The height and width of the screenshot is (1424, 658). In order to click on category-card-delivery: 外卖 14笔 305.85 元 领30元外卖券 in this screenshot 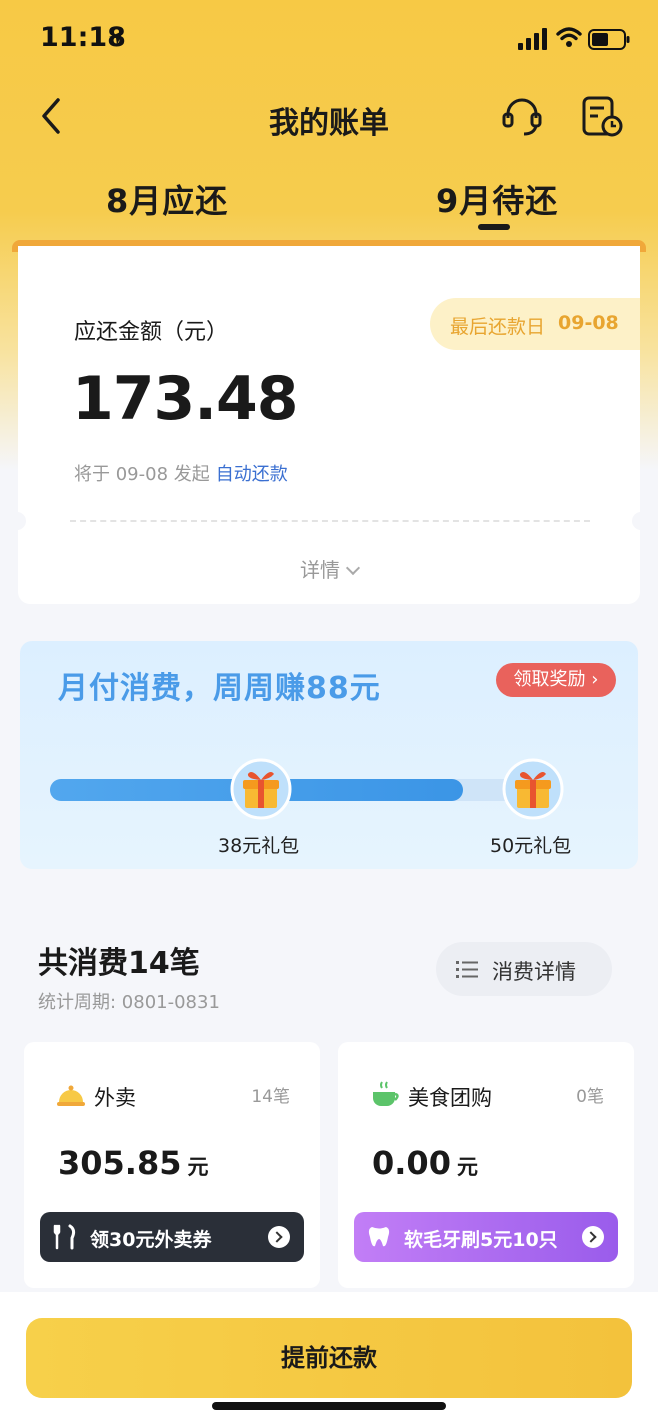, I will do `click(172, 1165)`.